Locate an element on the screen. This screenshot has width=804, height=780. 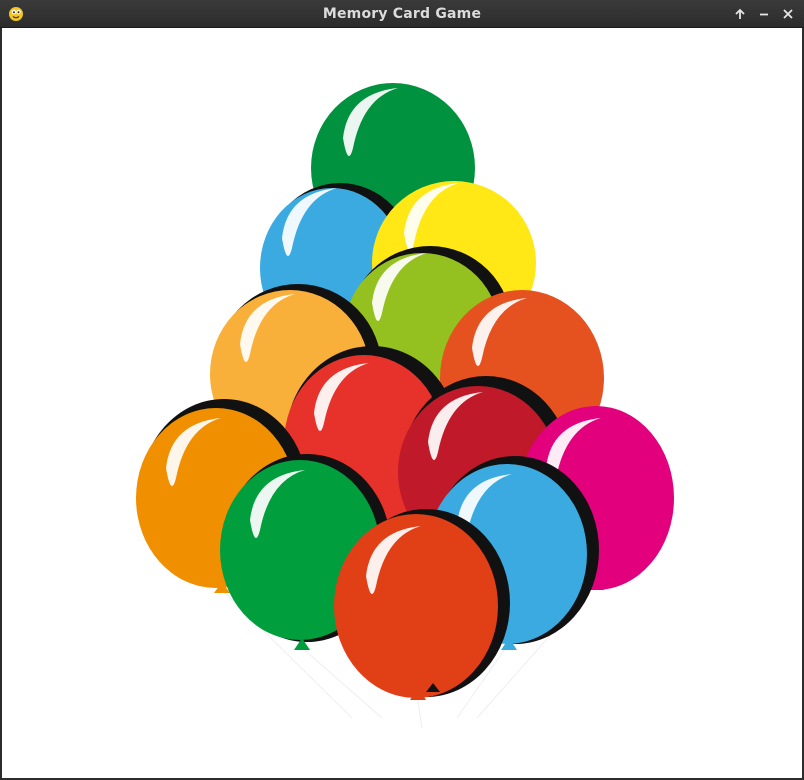
window-title: Memory Card Game is located at coordinates (402, 14).